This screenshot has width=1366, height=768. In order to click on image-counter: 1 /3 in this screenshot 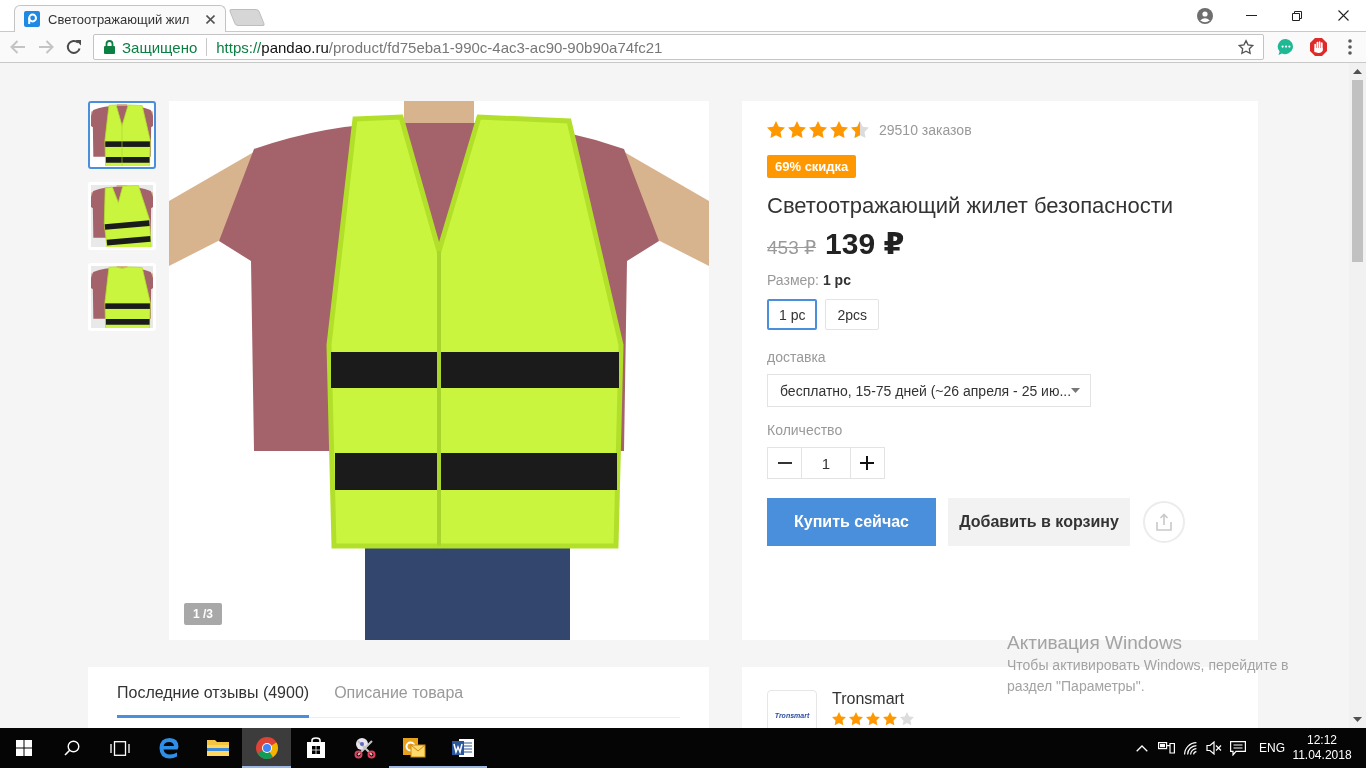, I will do `click(203, 614)`.